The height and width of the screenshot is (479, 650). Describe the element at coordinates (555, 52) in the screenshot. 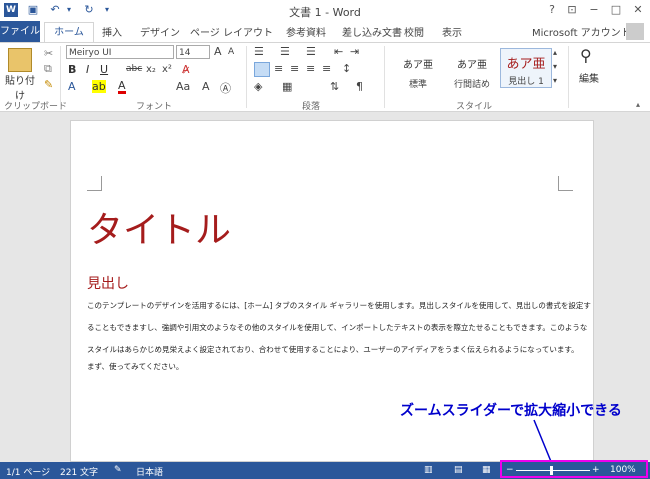

I see `style-scroll-up-icon: ▴` at that location.